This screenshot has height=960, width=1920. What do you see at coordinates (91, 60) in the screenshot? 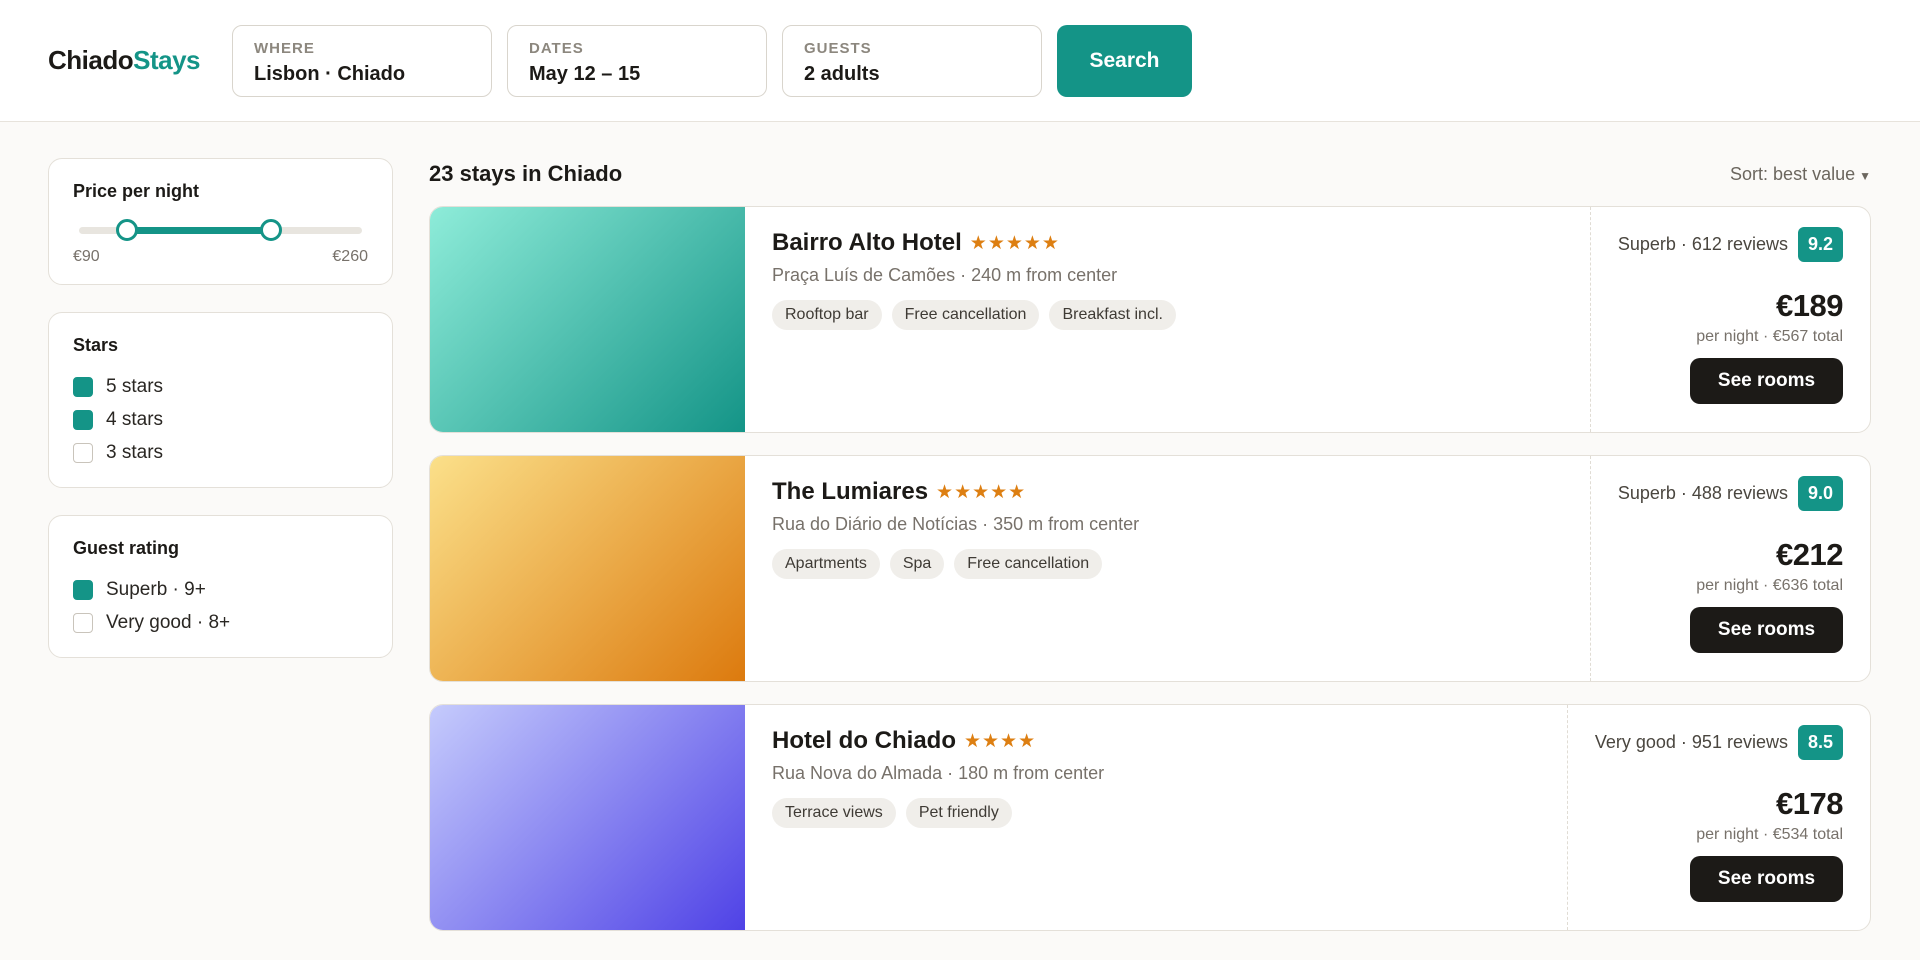
I see `brand-name-part1: Chiado` at bounding box center [91, 60].